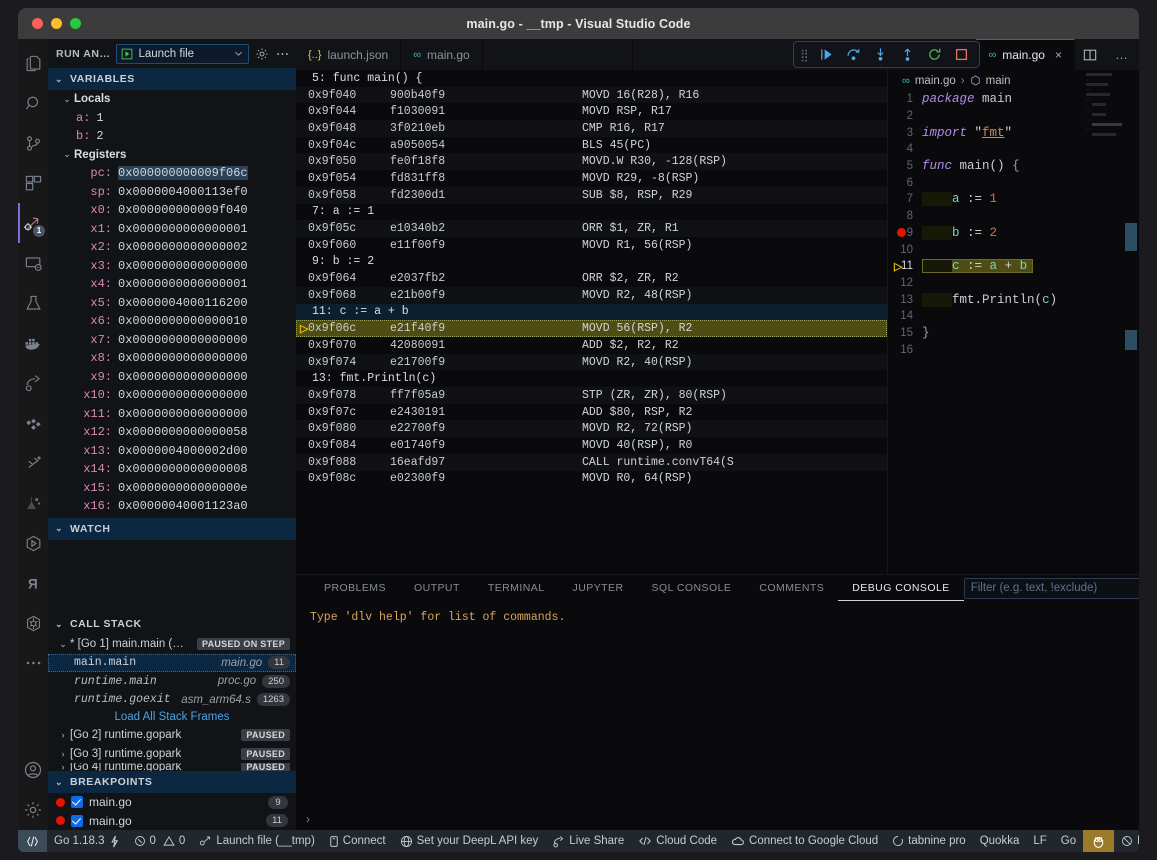 The image size is (1157, 860). I want to click on register-row: x7: 0x0000000000000000, so click(172, 340).